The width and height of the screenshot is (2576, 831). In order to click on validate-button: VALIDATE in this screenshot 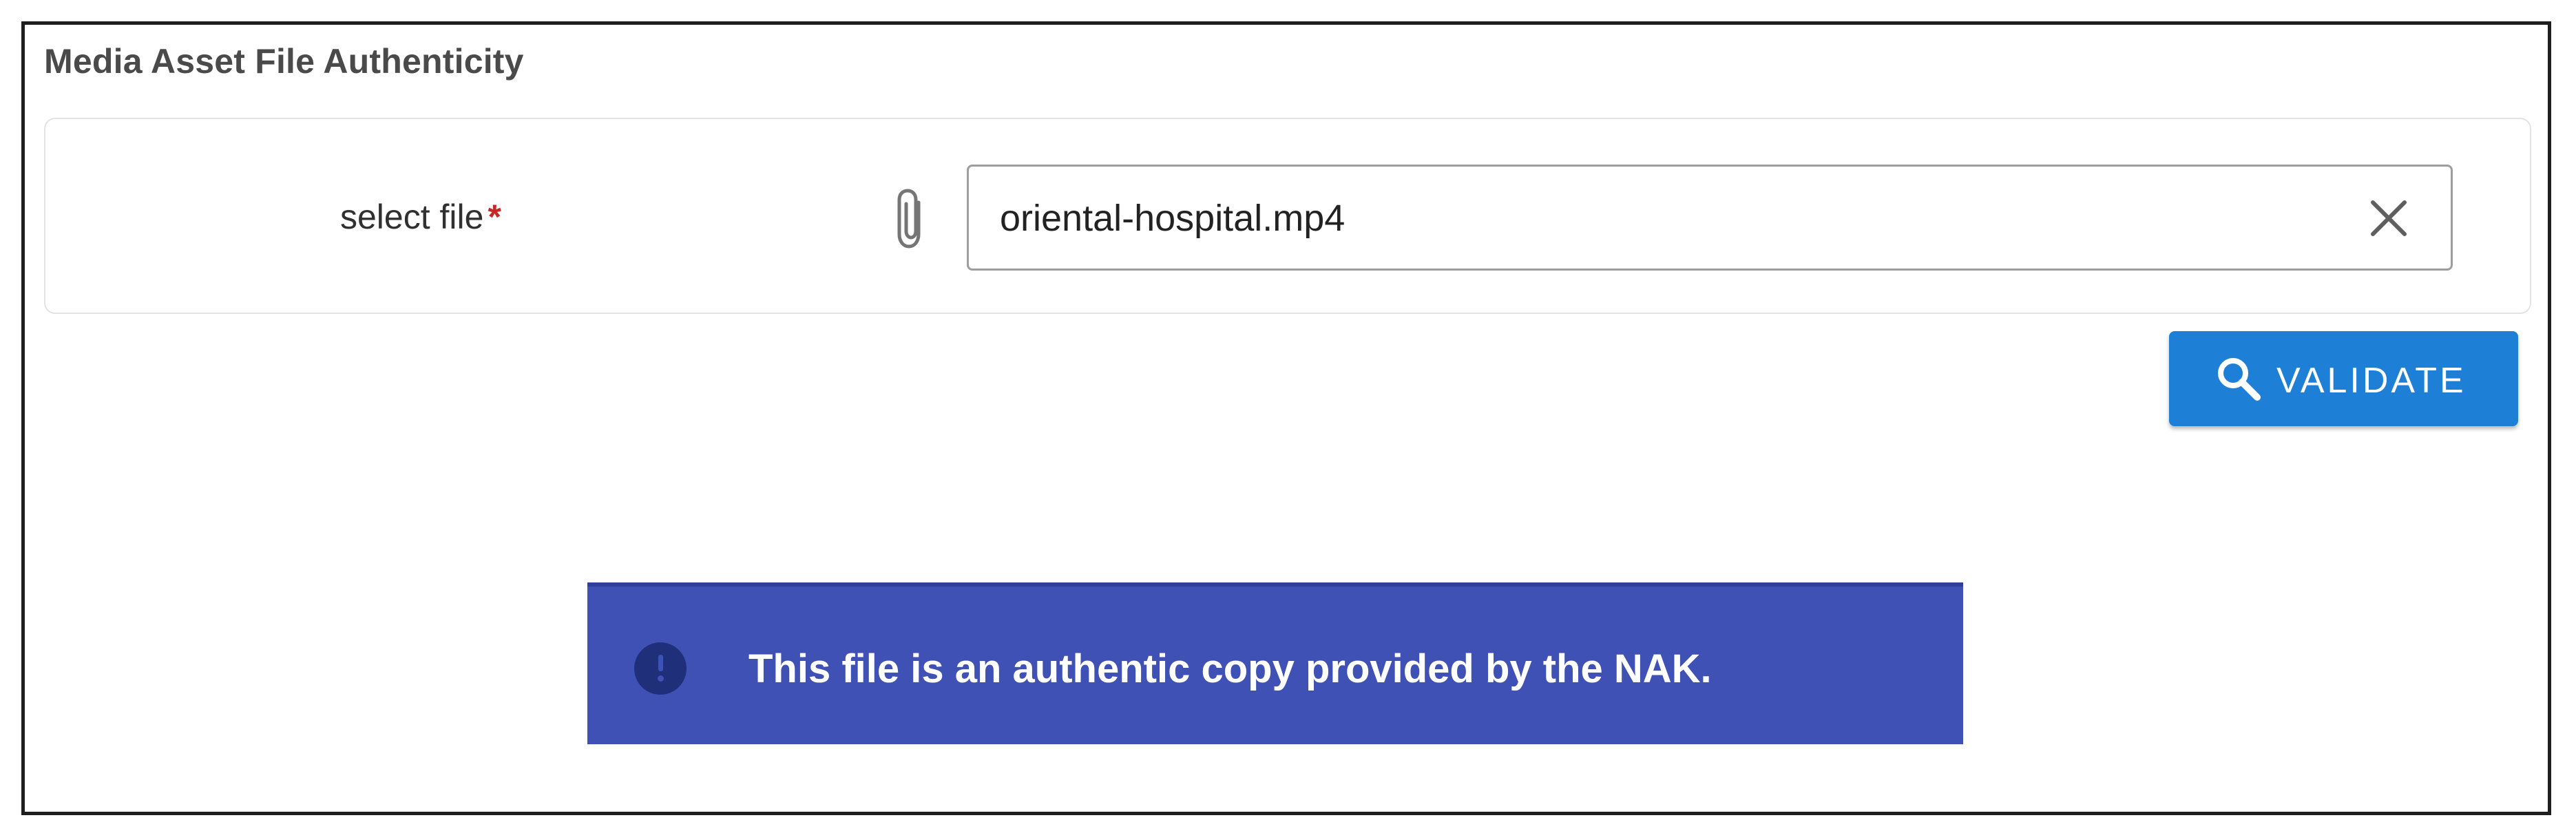, I will do `click(2343, 378)`.